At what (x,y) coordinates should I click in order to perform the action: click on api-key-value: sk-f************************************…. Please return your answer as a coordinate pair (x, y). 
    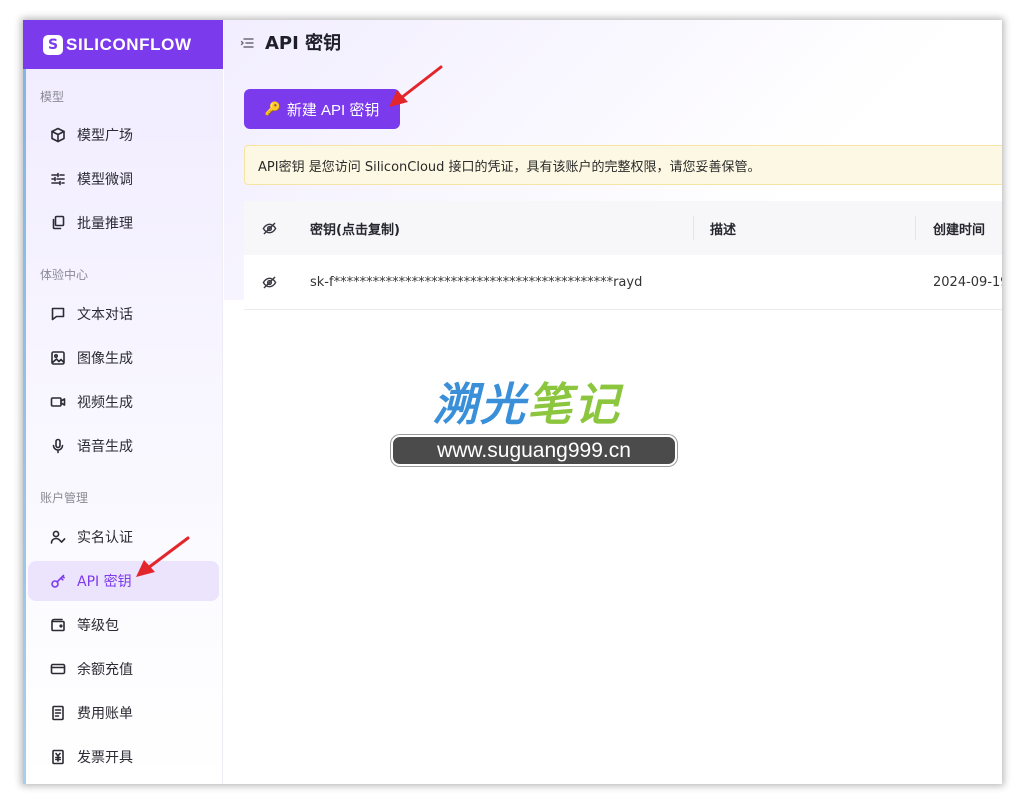
    Looking at the image, I should click on (494, 282).